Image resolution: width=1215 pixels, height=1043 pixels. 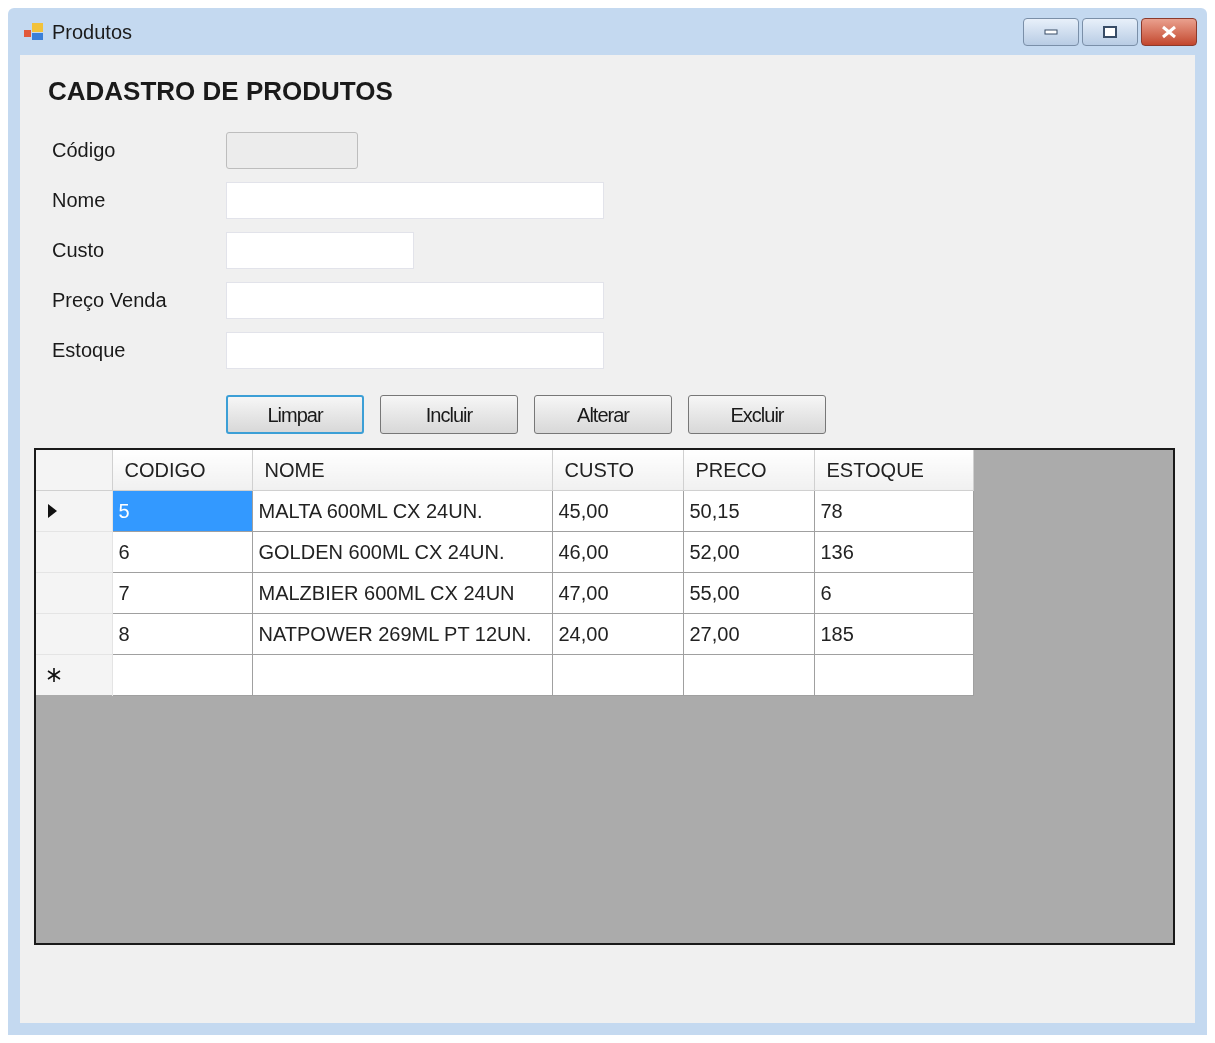 I want to click on table-cell: 55,00, so click(x=748, y=592).